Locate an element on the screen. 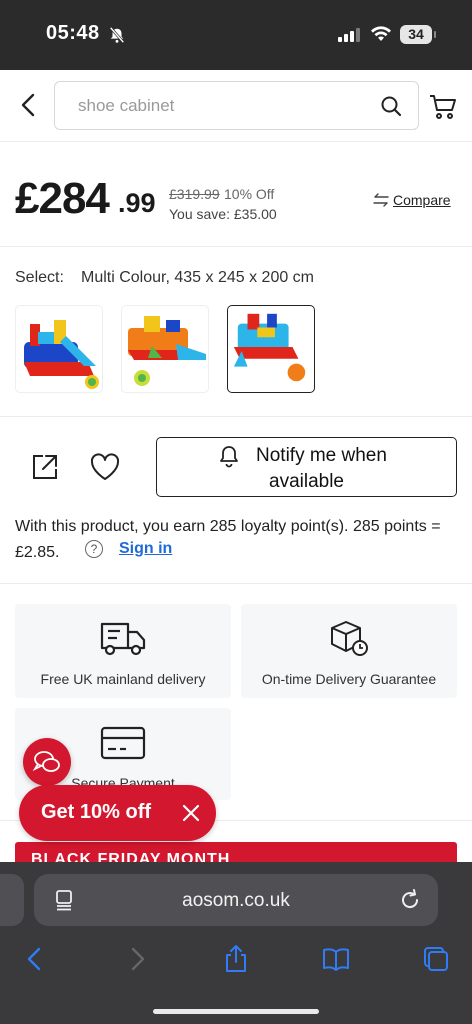 Image resolution: width=472 pixels, height=1024 pixels. wifi-icon is located at coordinates (381, 33).